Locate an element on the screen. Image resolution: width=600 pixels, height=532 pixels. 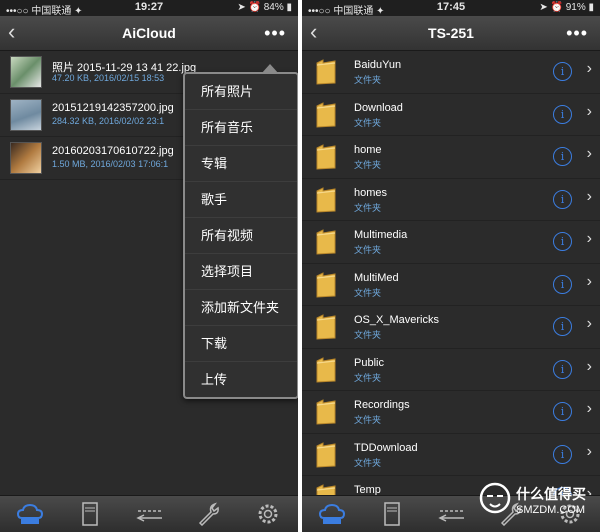
folder-name: Recordings is located at coordinates (382, 405).